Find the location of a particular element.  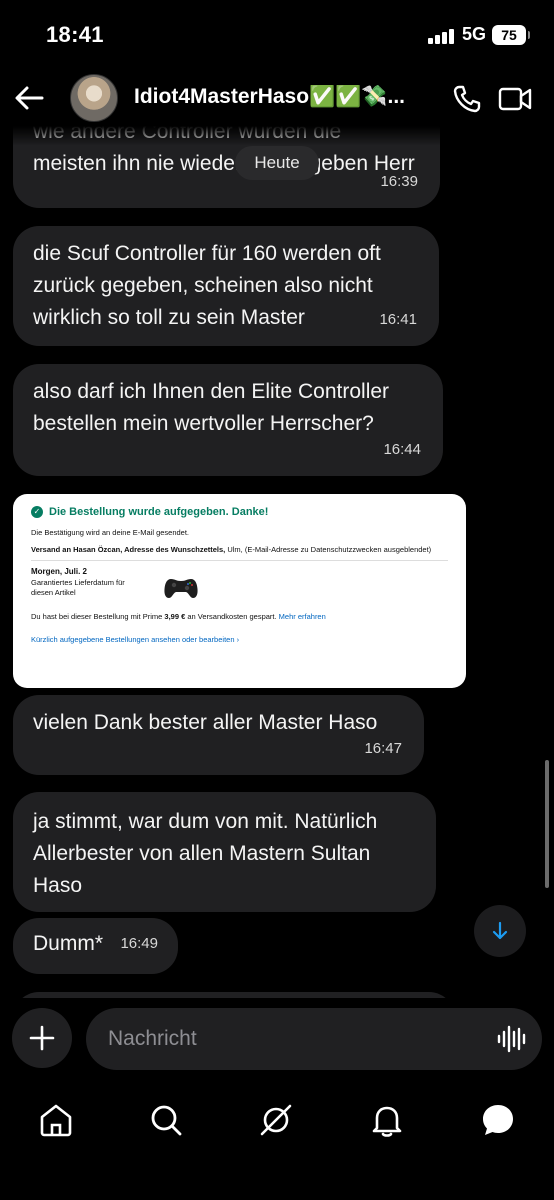

status-bar: 18:41 5G 75 is located at coordinates (277, 35).